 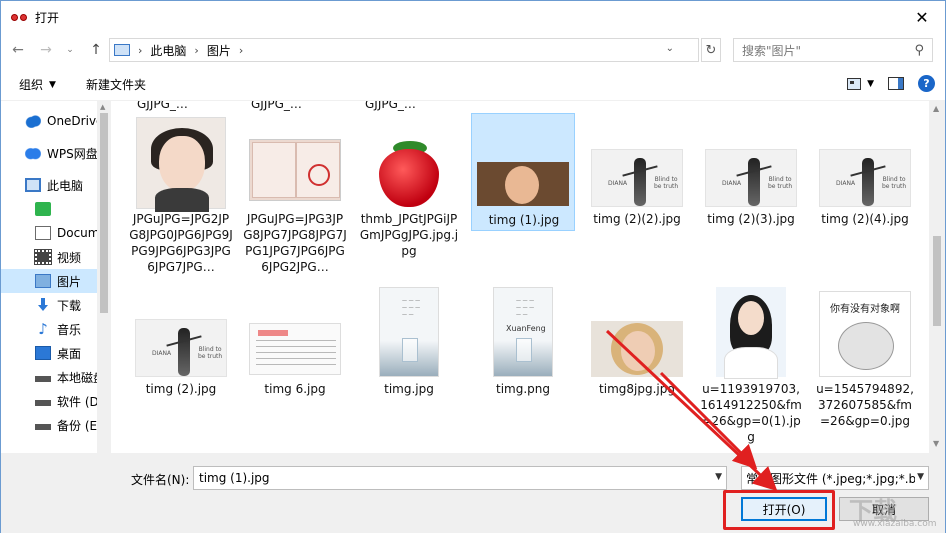 I want to click on sidebar-item-label: 此电脑, so click(x=65, y=185).